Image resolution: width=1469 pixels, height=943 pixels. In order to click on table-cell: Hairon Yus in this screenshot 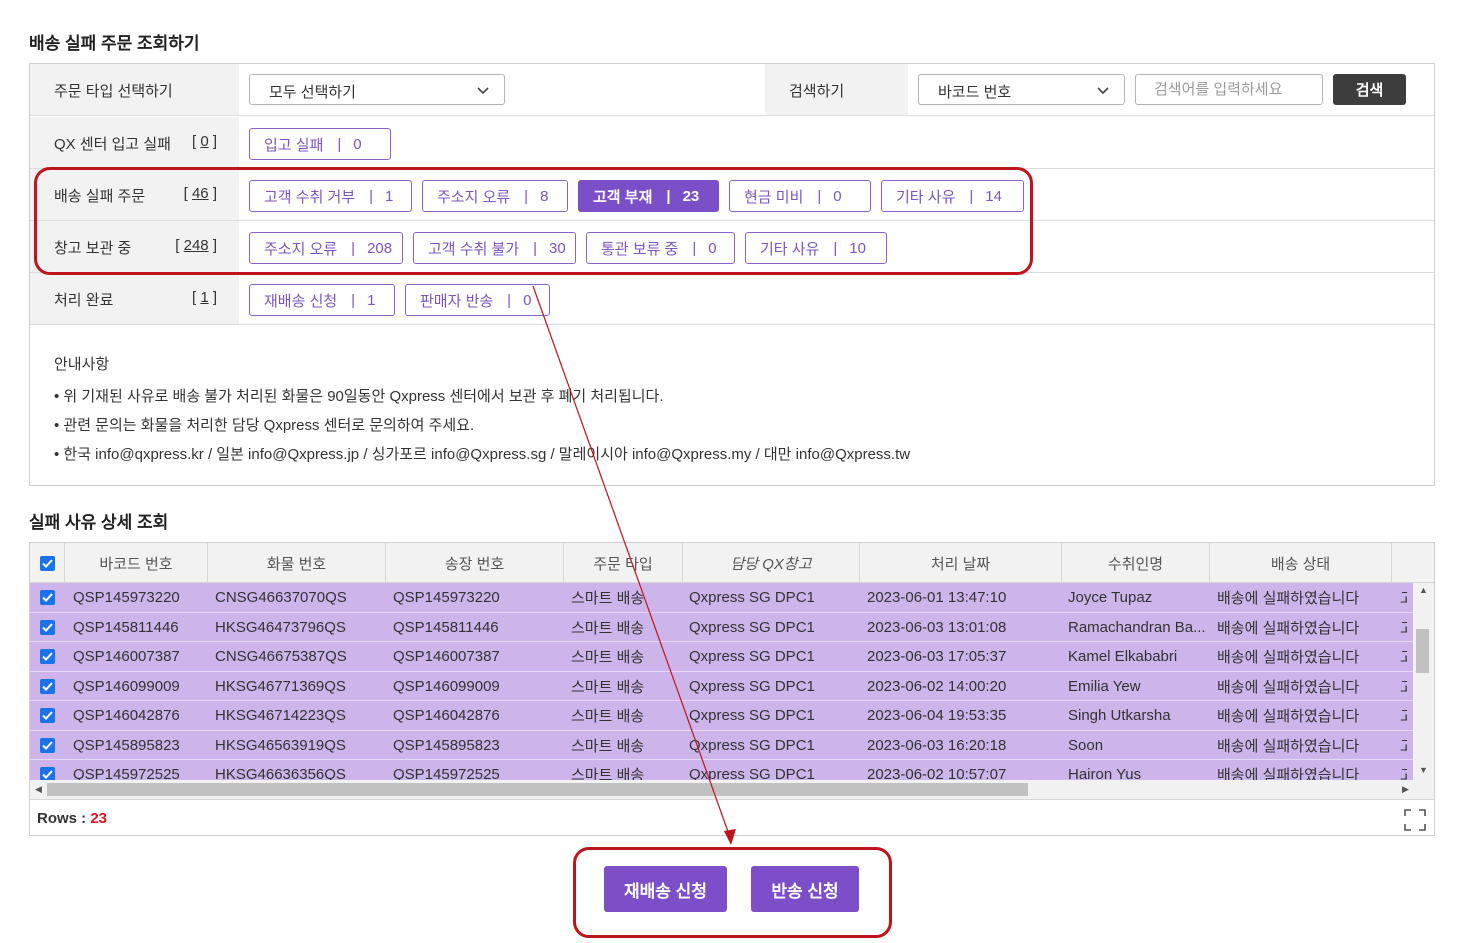, I will do `click(1105, 773)`.